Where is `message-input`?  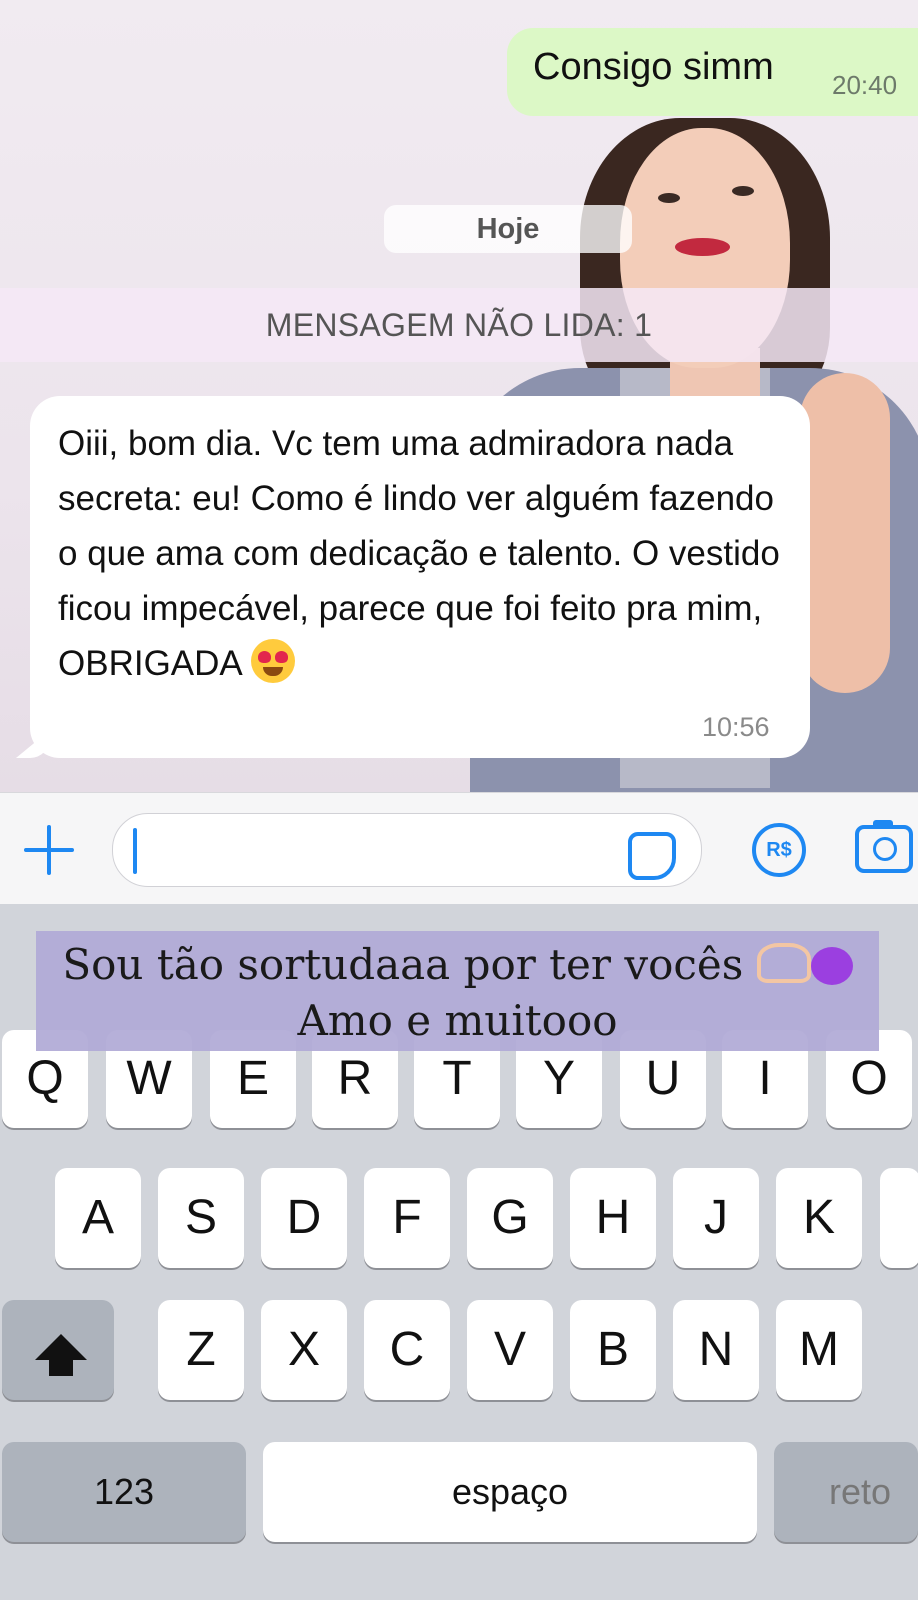 message-input is located at coordinates (407, 850).